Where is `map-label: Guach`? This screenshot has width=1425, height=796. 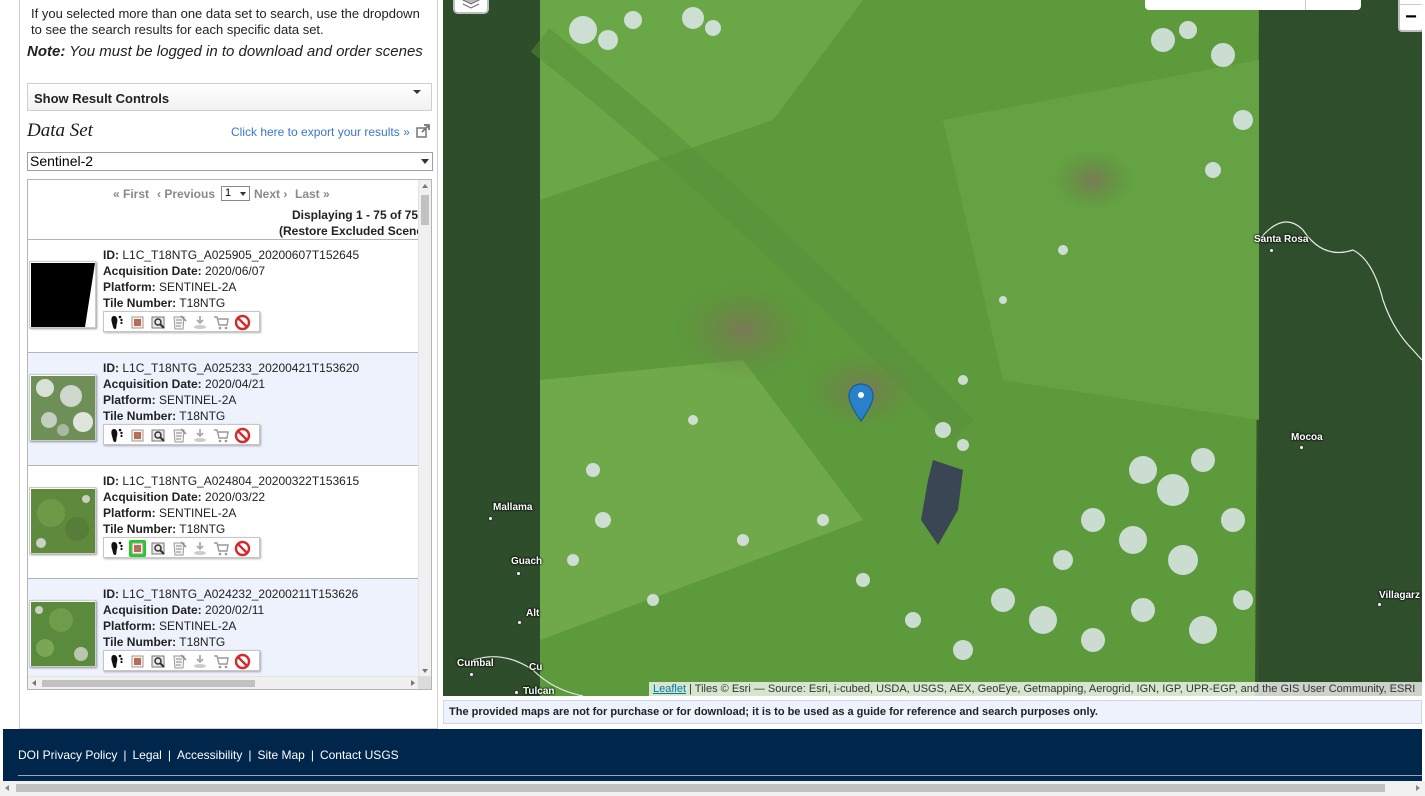
map-label: Guach is located at coordinates (527, 561).